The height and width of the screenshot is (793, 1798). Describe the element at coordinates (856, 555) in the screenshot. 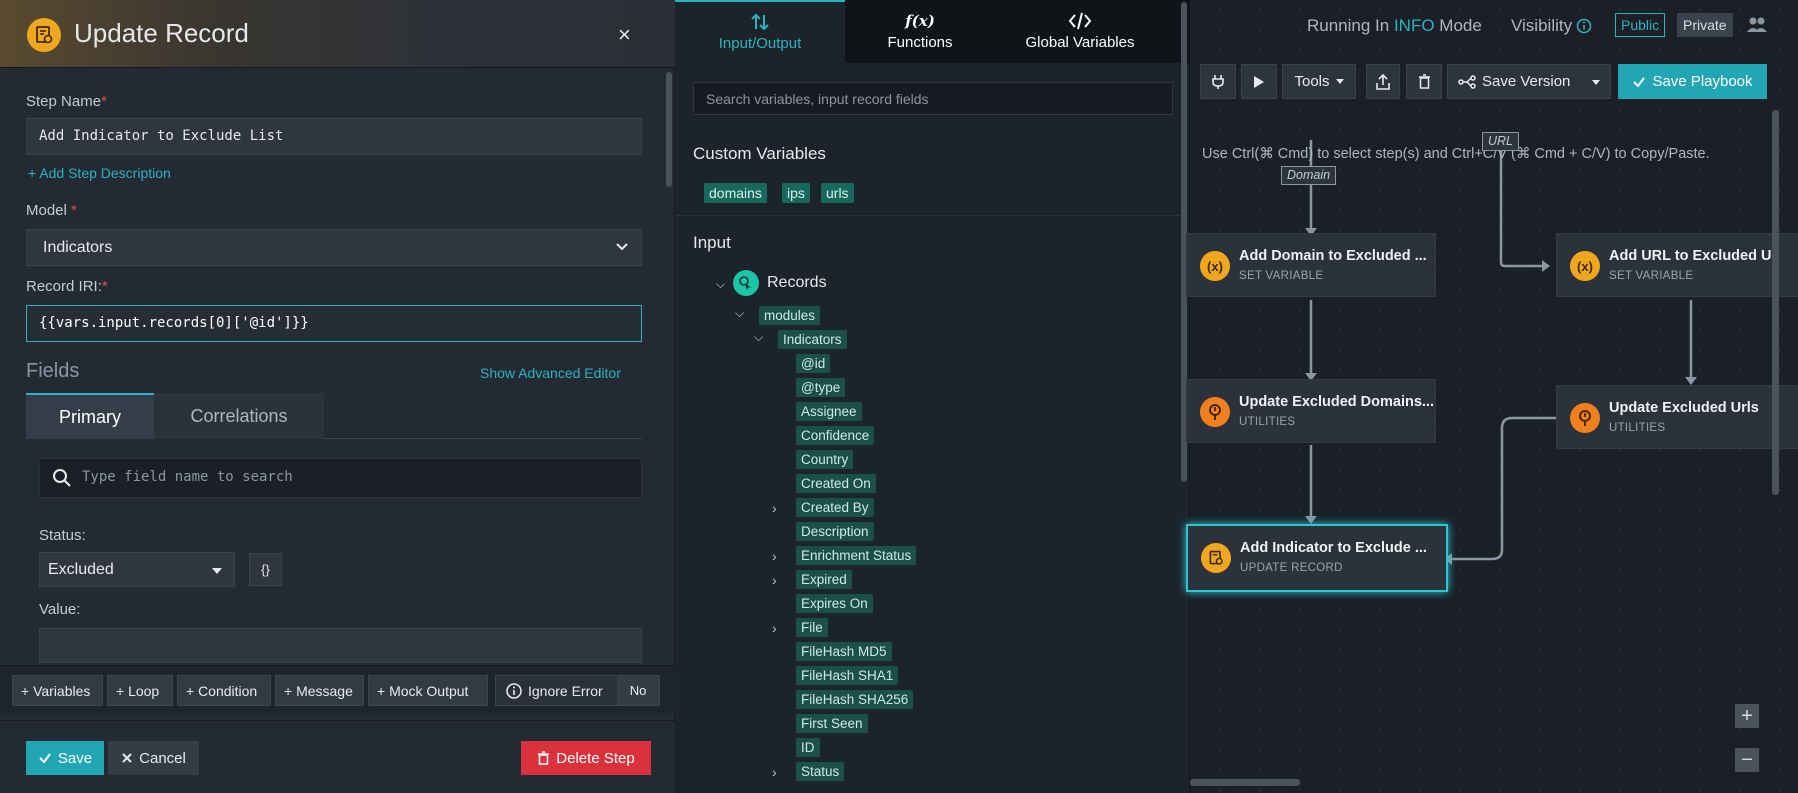

I see `tree-field-item: Enrichment Status` at that location.